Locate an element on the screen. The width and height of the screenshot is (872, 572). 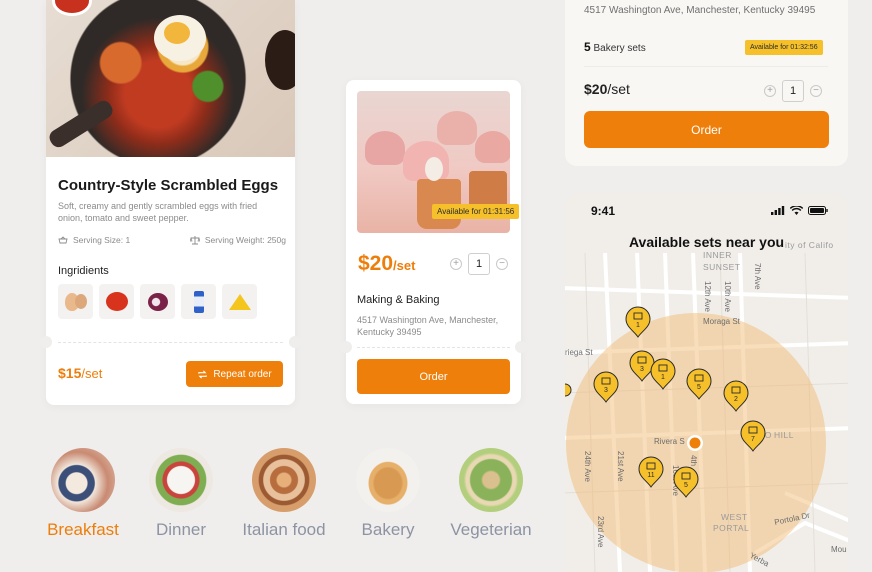
ingredients-list is located at coordinates (157, 301).